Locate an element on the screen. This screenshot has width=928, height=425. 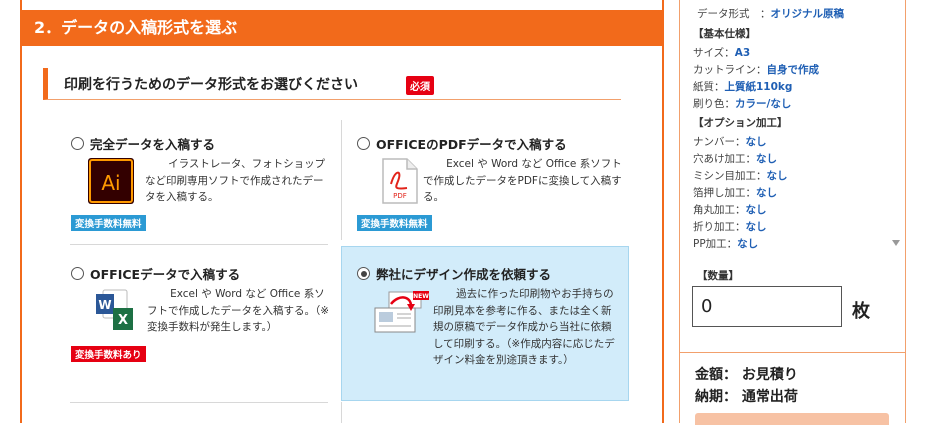
svg-text: Ai is located at coordinates (110, 183).